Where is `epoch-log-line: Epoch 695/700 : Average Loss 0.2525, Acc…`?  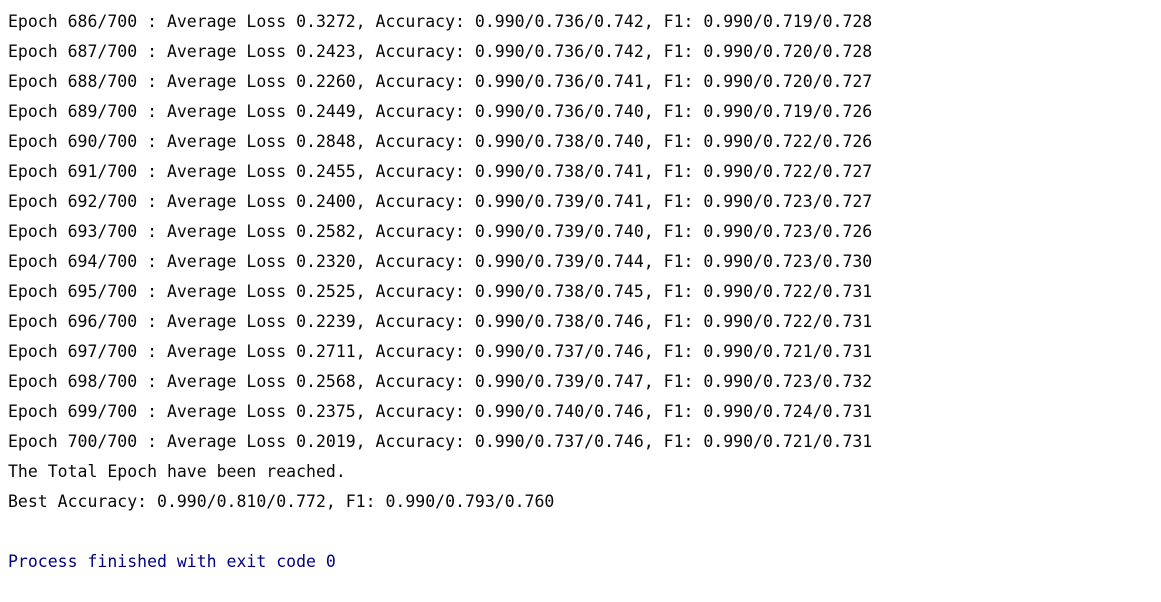
epoch-log-line: Epoch 695/700 : Average Loss 0.2525, Acc… is located at coordinates (440, 291).